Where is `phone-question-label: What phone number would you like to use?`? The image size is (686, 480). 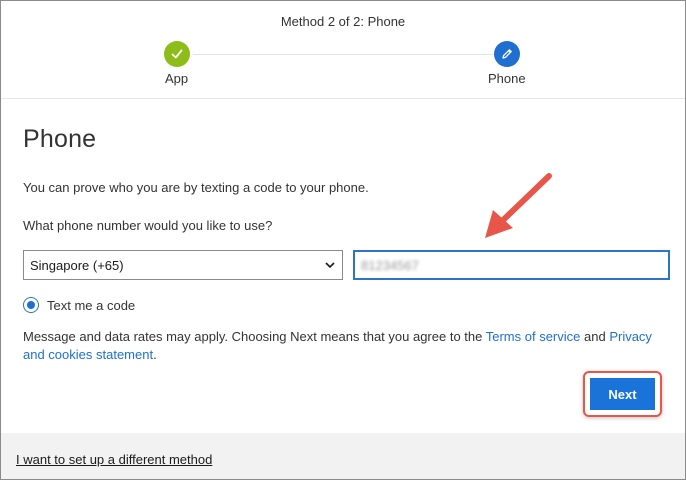 phone-question-label: What phone number would you like to use? is located at coordinates (148, 225).